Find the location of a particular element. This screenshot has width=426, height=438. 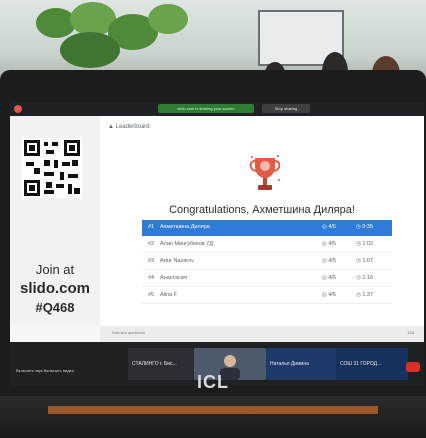

participant-count: 103 is located at coordinates (410, 332).